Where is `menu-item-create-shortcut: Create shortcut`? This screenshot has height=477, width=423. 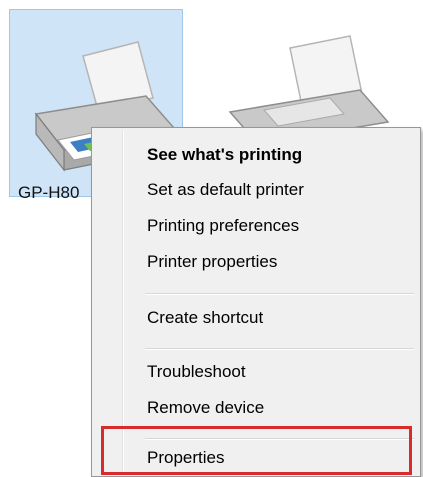 menu-item-create-shortcut: Create shortcut is located at coordinates (256, 318).